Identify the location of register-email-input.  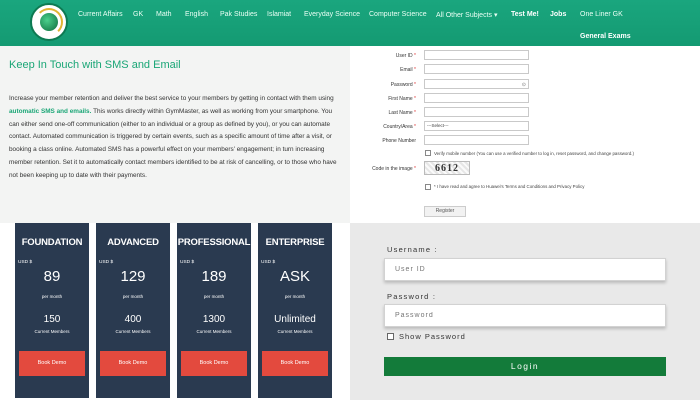
(476, 69).